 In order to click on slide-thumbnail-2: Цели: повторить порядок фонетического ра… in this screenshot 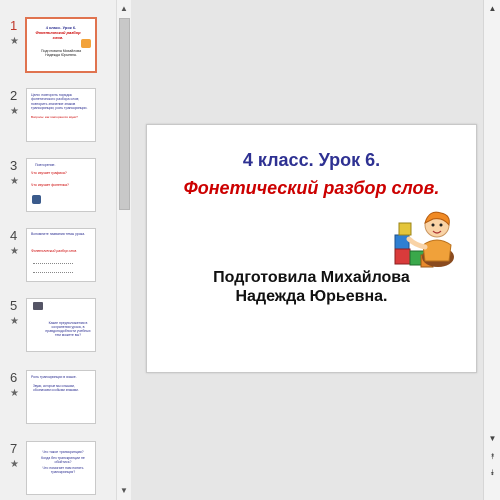, I will do `click(61, 115)`.